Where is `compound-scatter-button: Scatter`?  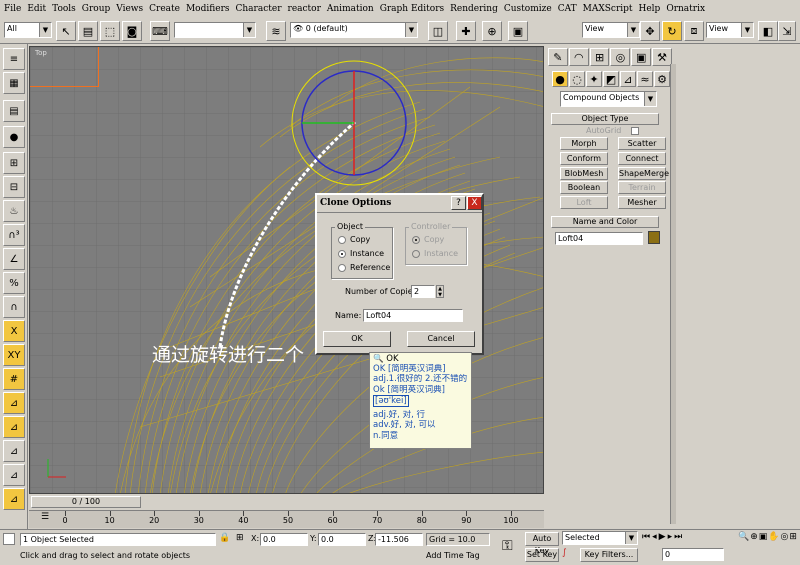
compound-scatter-button: Scatter is located at coordinates (642, 143).